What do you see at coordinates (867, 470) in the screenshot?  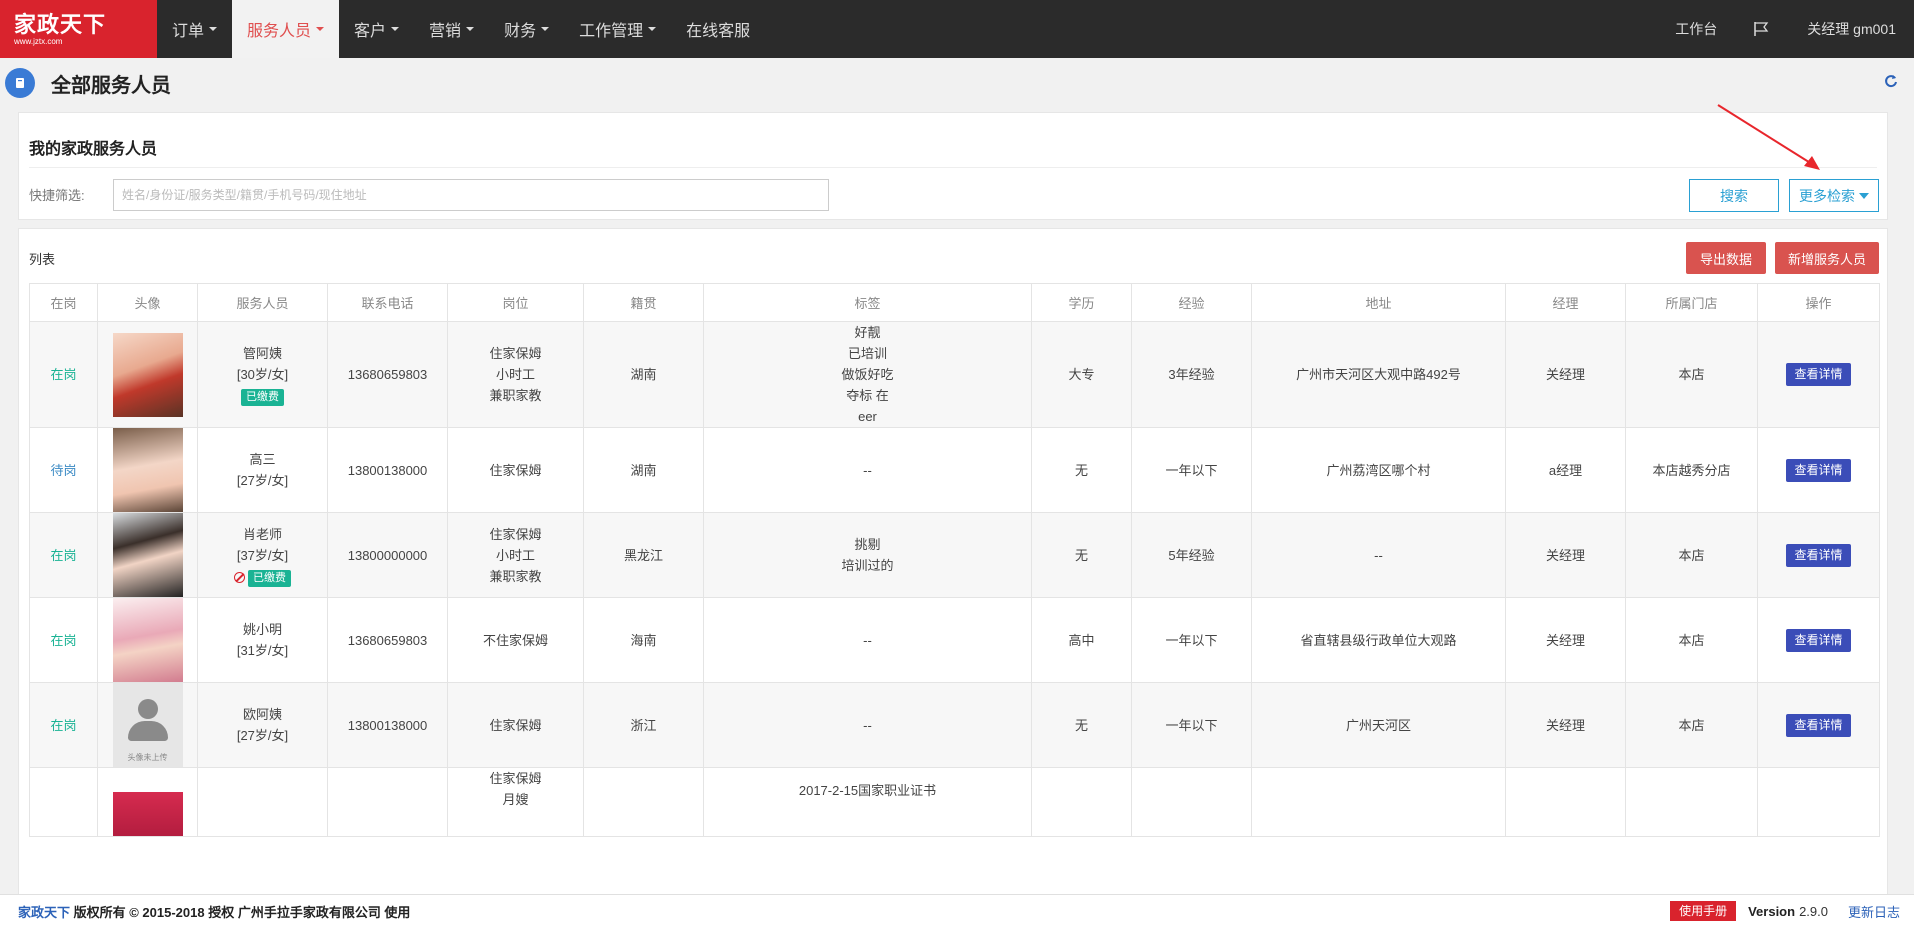 I see `tag-item: --` at bounding box center [867, 470].